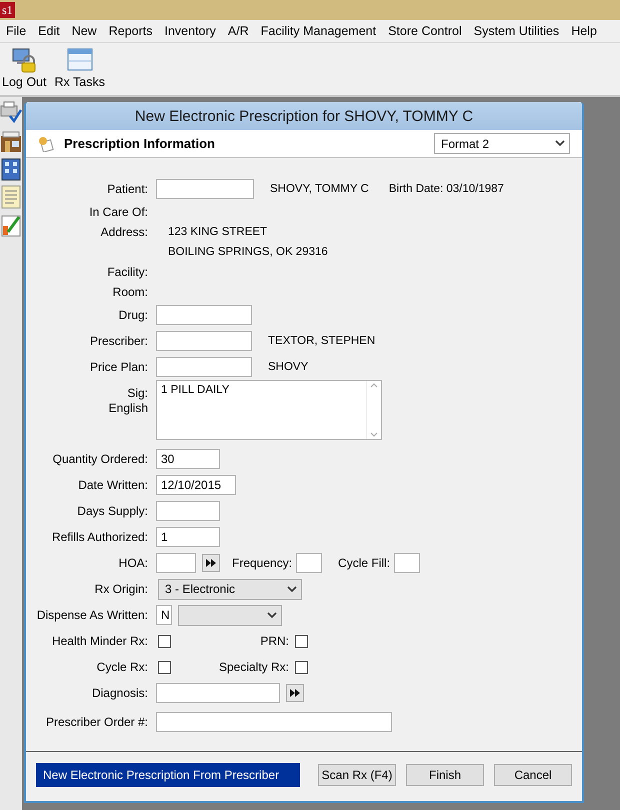 This screenshot has height=810, width=620. What do you see at coordinates (188, 537) in the screenshot?
I see `input-field: 1` at bounding box center [188, 537].